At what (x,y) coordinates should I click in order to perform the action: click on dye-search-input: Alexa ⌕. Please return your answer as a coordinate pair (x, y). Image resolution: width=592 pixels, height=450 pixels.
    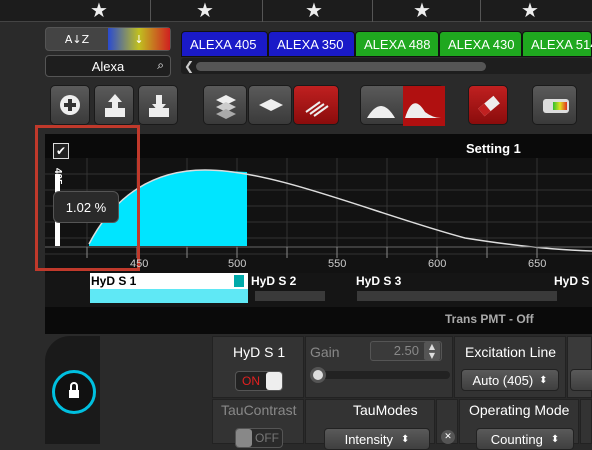
    Looking at the image, I should click on (108, 66).